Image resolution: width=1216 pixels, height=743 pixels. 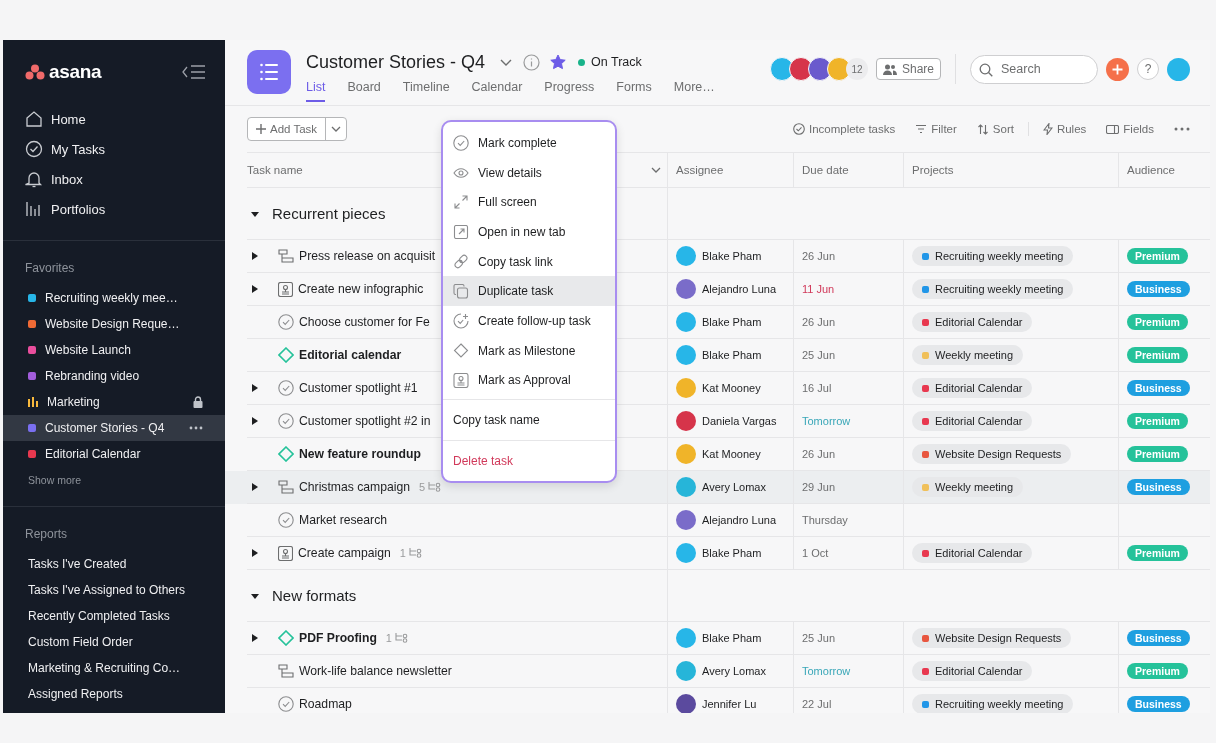 I want to click on sort-button: Sort, so click(x=995, y=129).